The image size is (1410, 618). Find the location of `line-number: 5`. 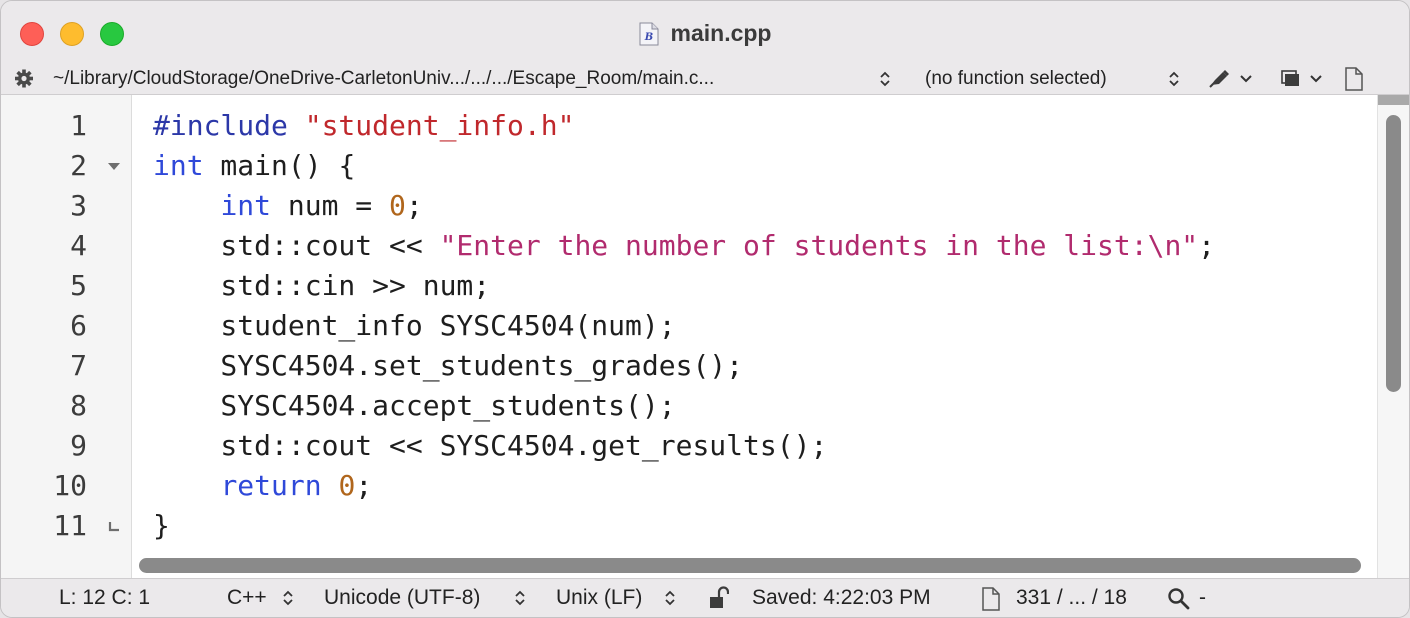

line-number: 5 is located at coordinates (78, 285).